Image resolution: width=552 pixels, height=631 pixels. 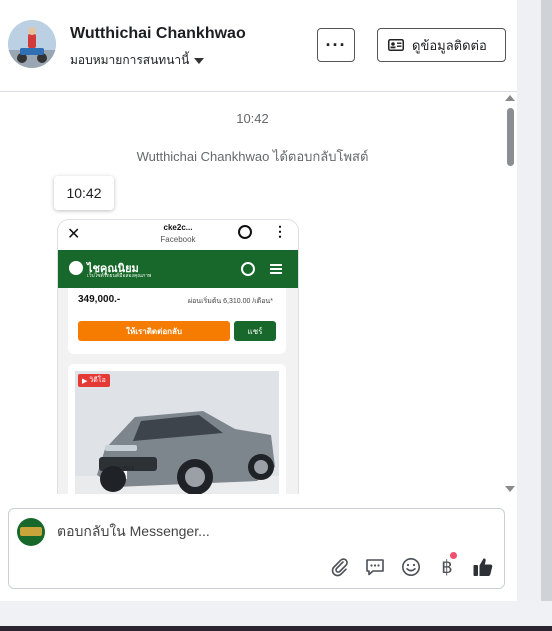 I want to click on pickup-truck-image, so click(x=177, y=432).